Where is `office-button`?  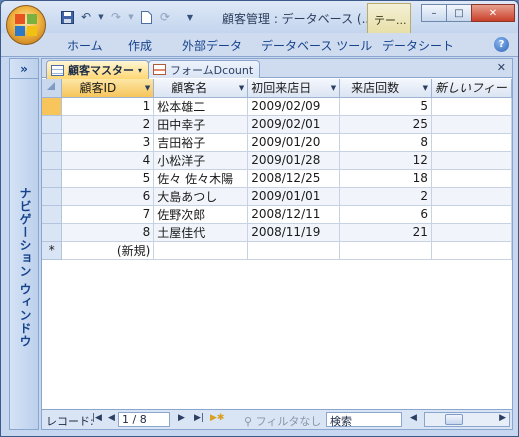
office-button is located at coordinates (26, 25).